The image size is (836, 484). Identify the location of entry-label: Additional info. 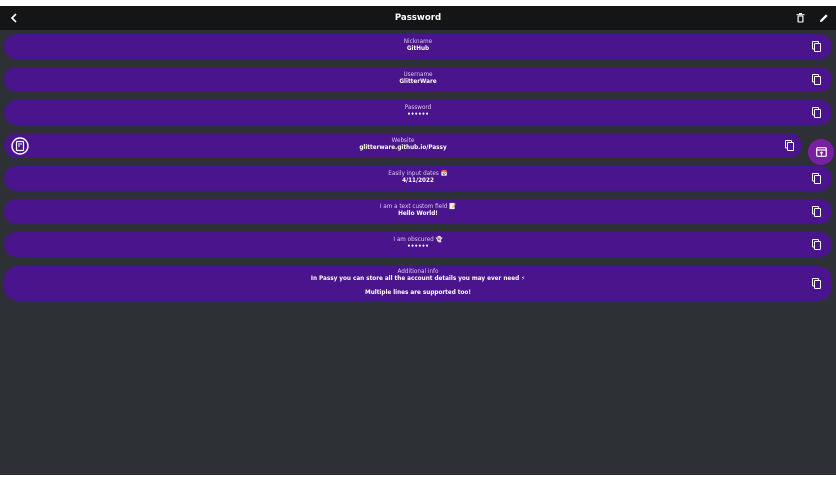
(418, 272).